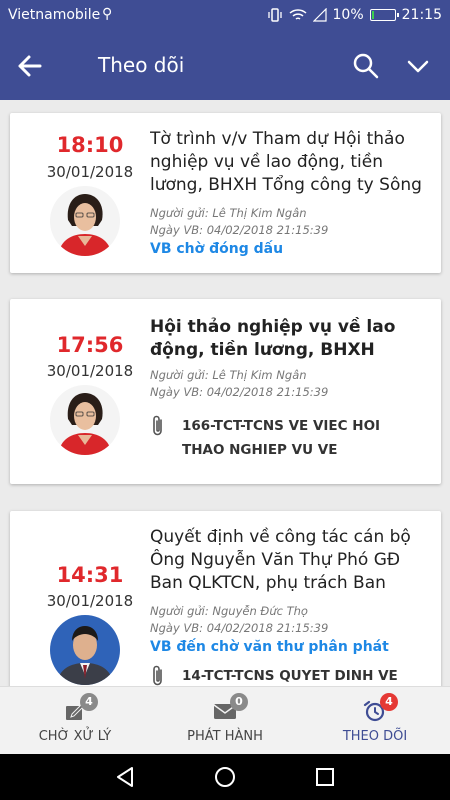 Image resolution: width=450 pixels, height=800 pixels. I want to click on search-icon, so click(366, 66).